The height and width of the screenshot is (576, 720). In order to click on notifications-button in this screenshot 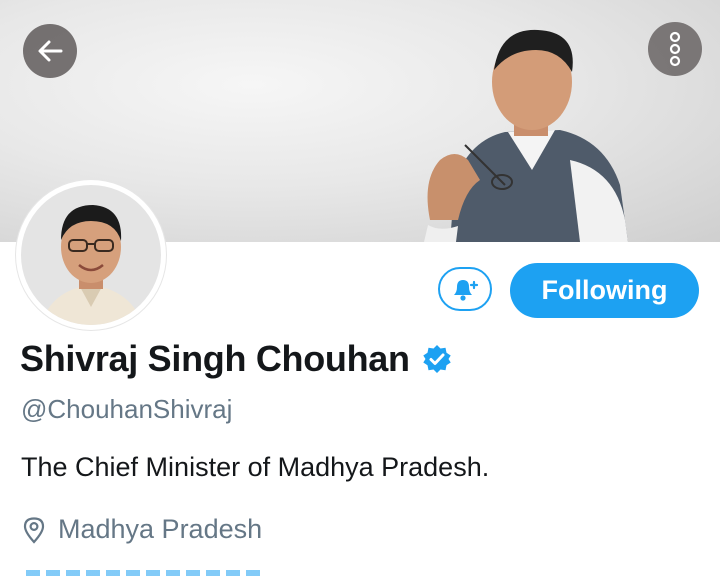, I will do `click(465, 289)`.